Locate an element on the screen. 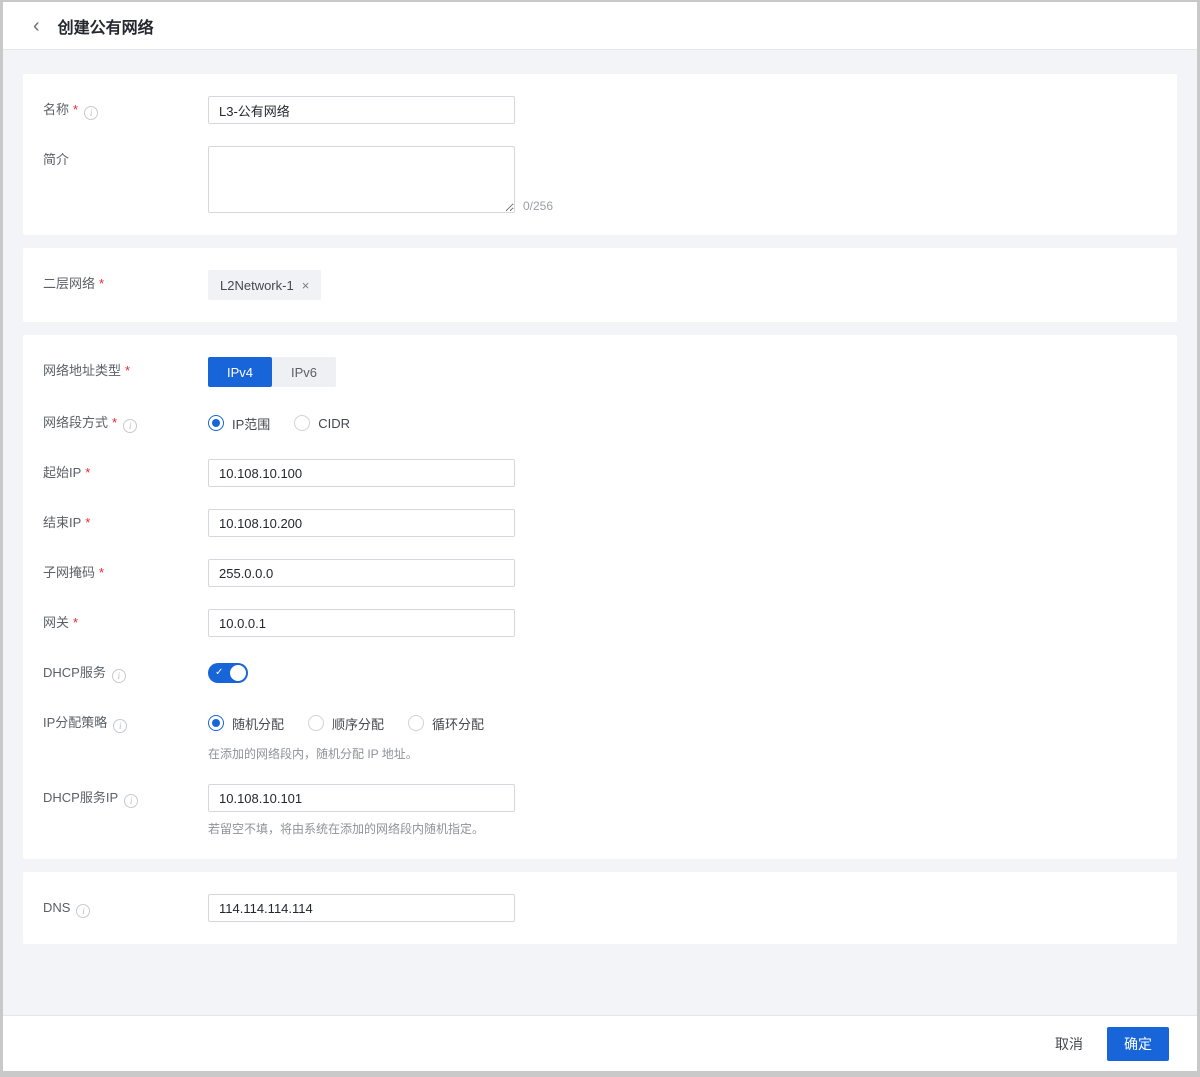  field-row-gateway: 网关 * is located at coordinates (600, 623).